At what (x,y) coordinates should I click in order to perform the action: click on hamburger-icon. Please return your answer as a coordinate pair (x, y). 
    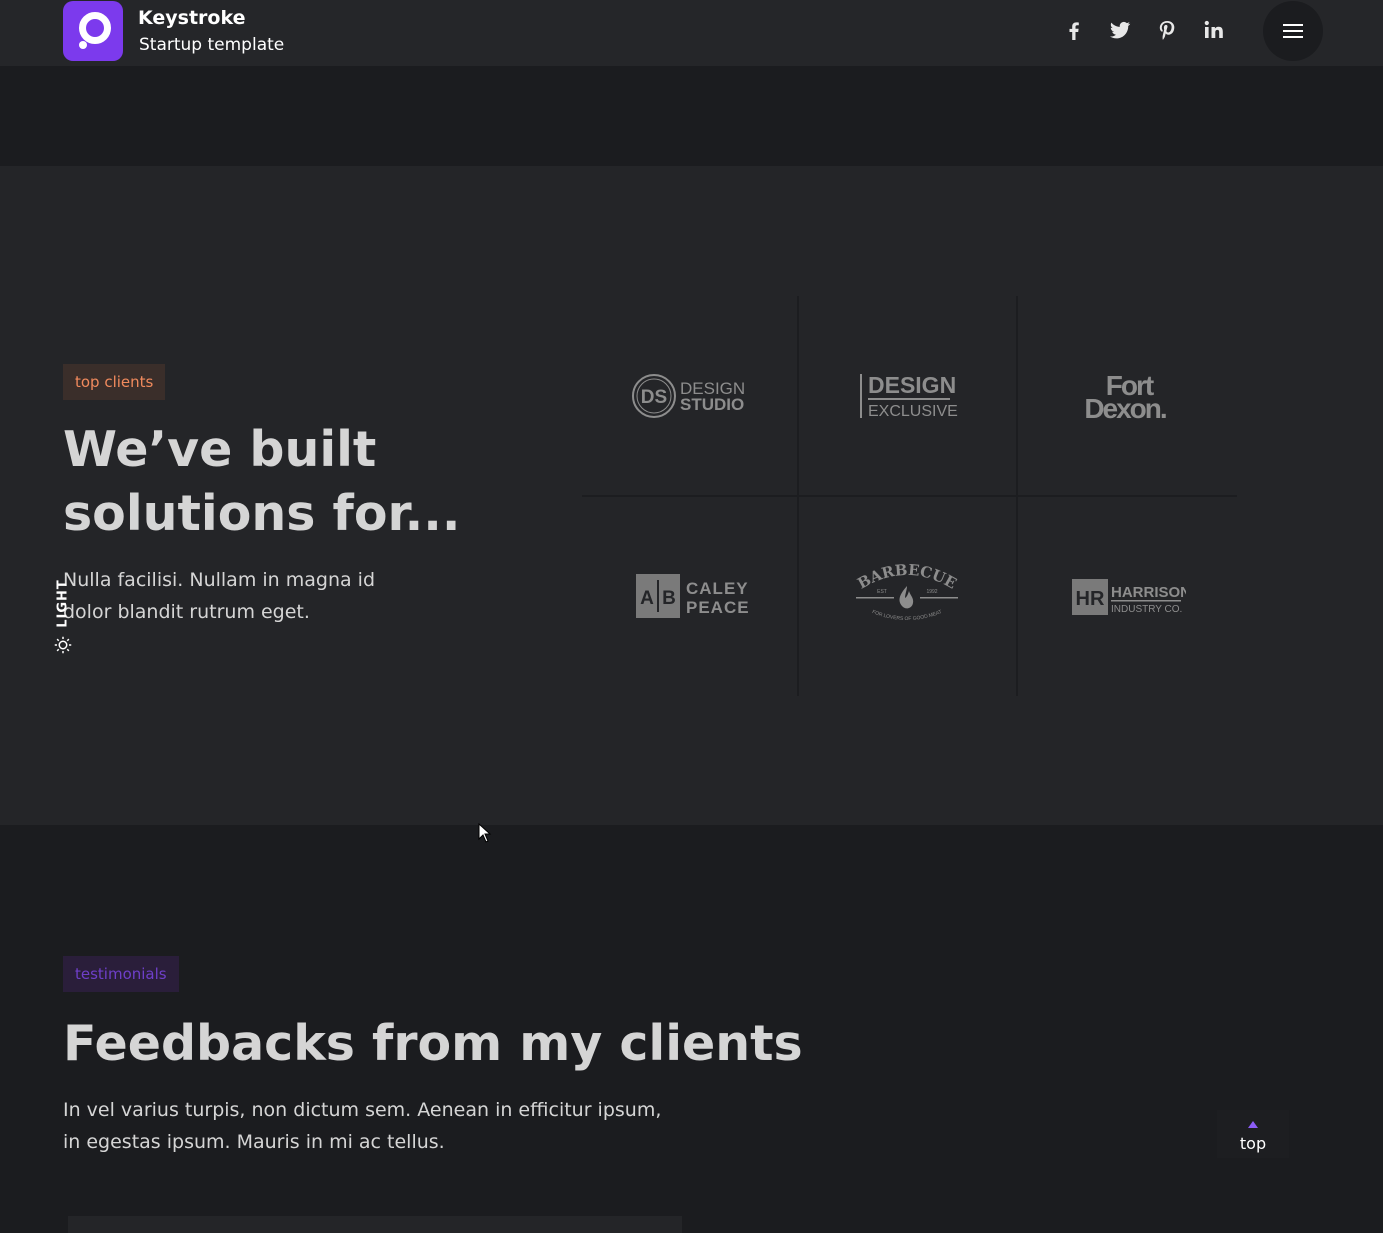
    Looking at the image, I should click on (1293, 31).